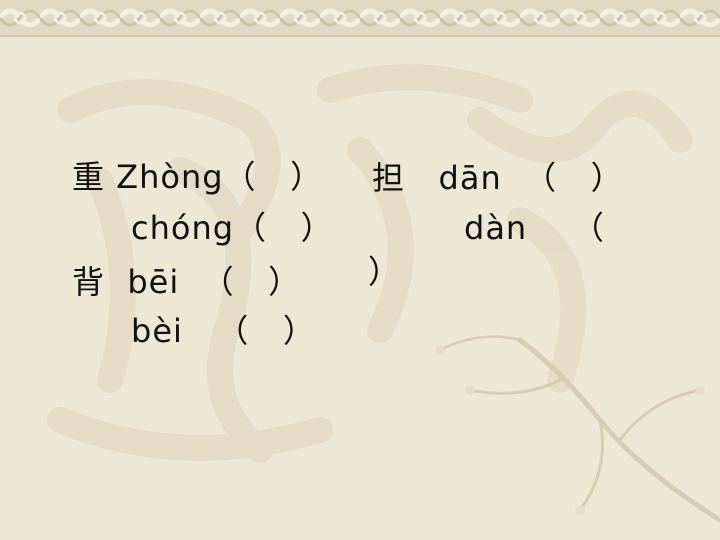  What do you see at coordinates (187, 282) in the screenshot?
I see `left-line-3: 背 bēi （ ）` at bounding box center [187, 282].